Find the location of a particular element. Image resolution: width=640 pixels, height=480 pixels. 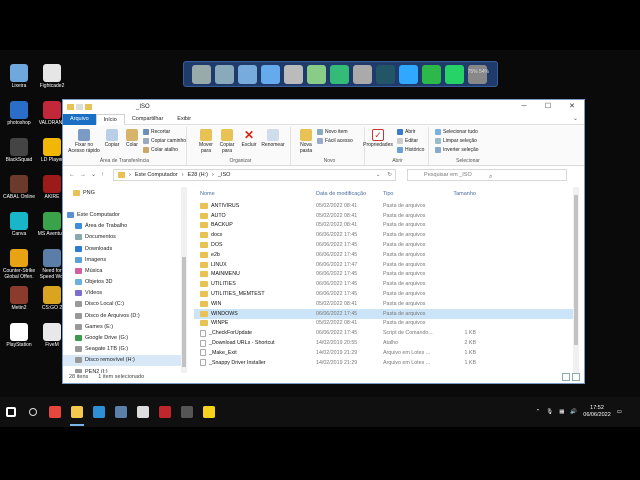

paste-shortcut-button: Colar atalho is located at coordinates (160, 150).